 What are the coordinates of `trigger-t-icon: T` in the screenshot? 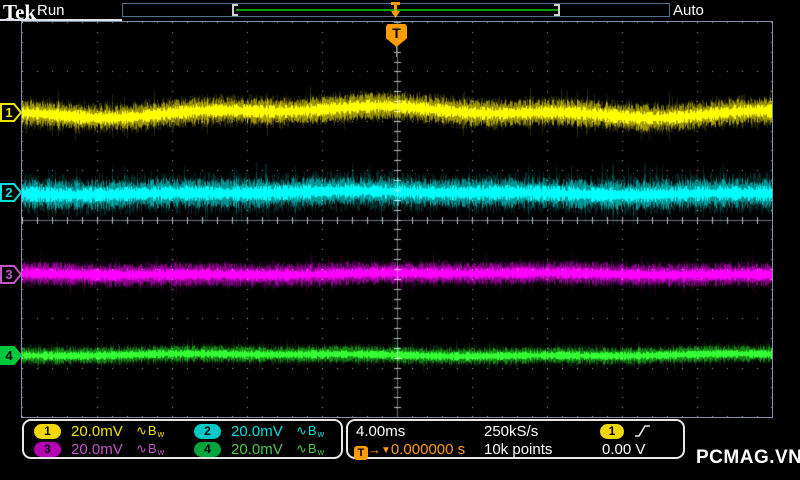 It's located at (361, 453).